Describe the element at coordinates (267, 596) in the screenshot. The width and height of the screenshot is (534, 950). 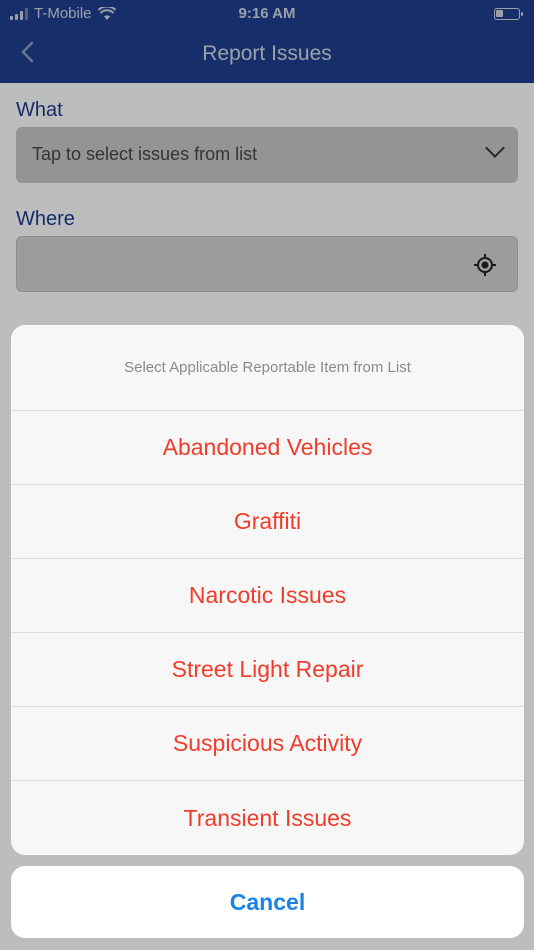
I see `option-narcotic-issues: Narcotic Issues` at that location.